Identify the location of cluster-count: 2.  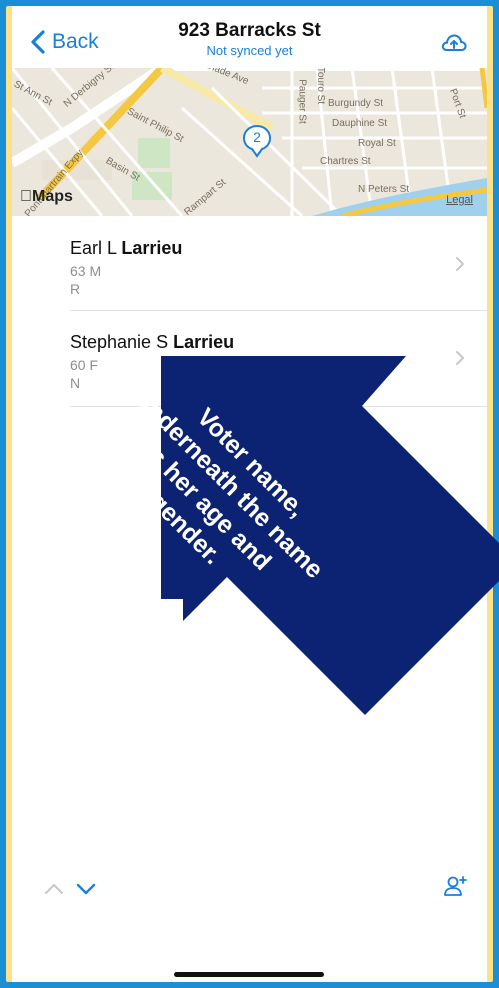
(257, 137).